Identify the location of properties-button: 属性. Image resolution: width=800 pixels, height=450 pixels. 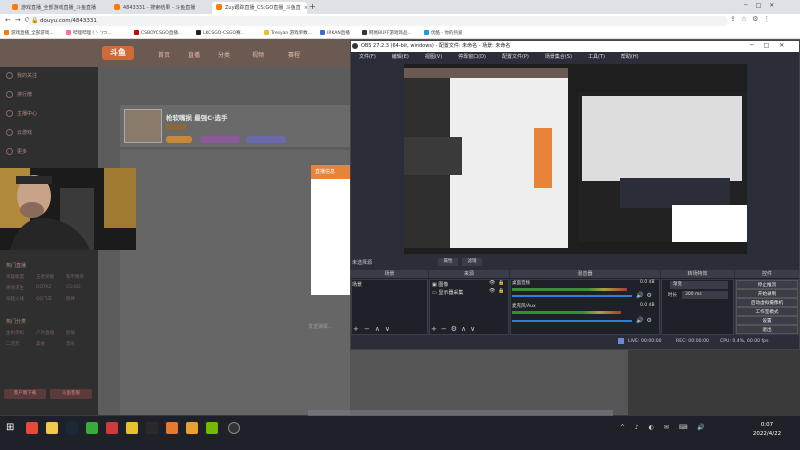
(448, 262).